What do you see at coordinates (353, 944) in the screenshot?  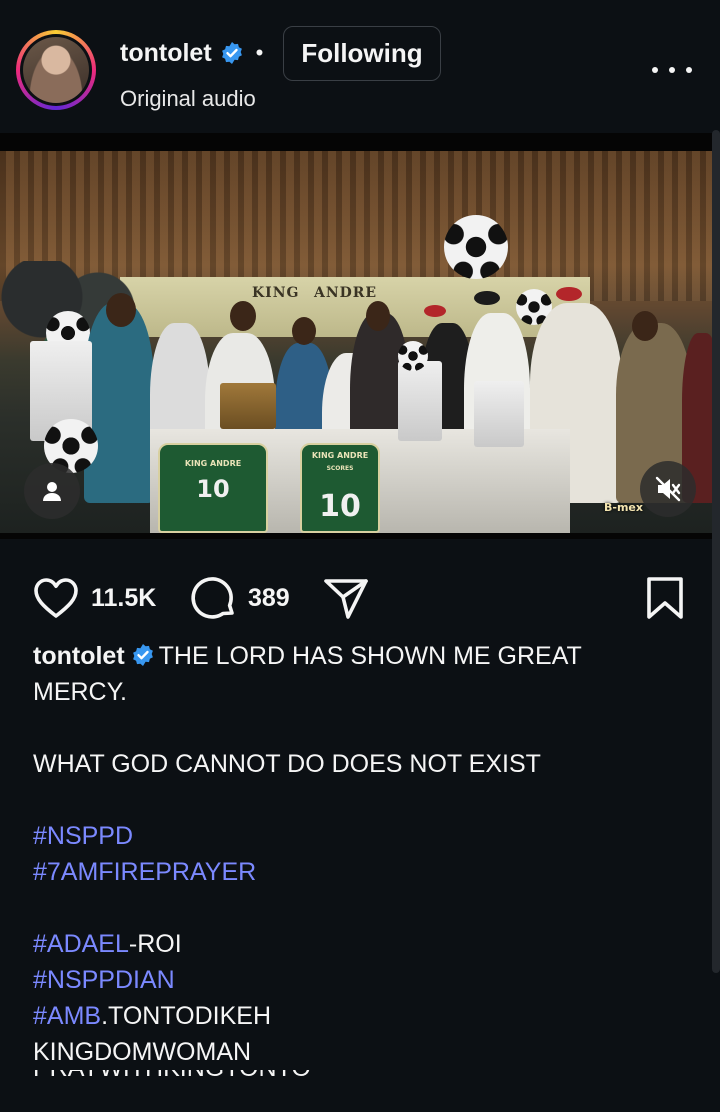 I see `caption-line: #ADAEL-ROI` at bounding box center [353, 944].